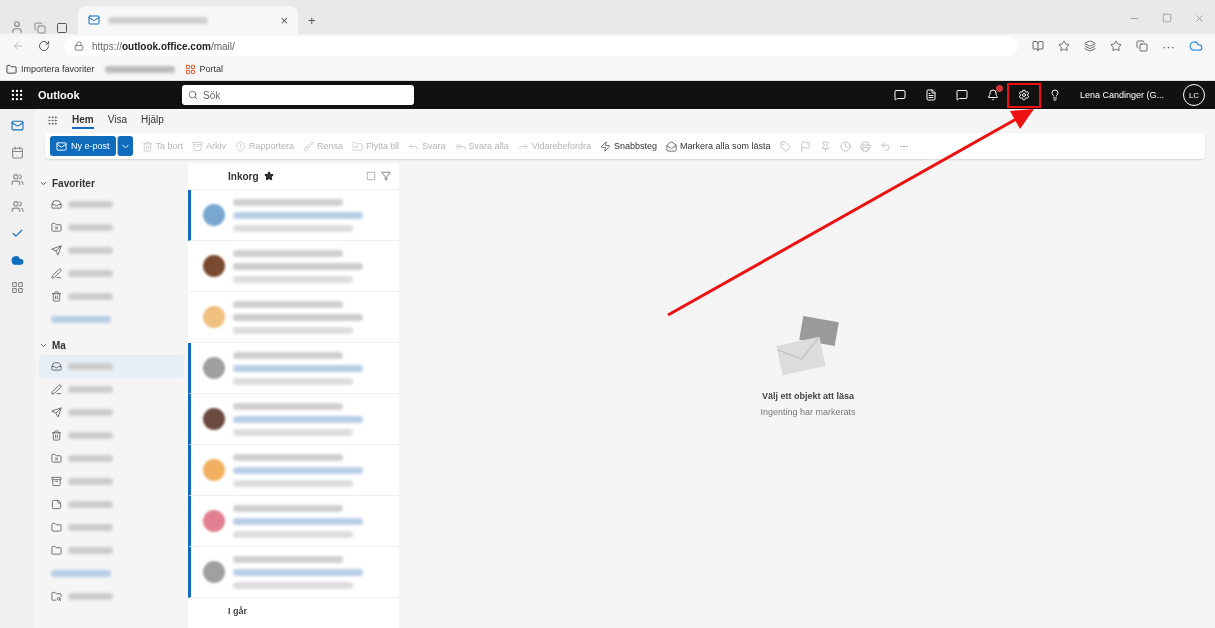 Image resolution: width=1215 pixels, height=628 pixels. What do you see at coordinates (44, 46) in the screenshot?
I see `refresh-icon` at bounding box center [44, 46].